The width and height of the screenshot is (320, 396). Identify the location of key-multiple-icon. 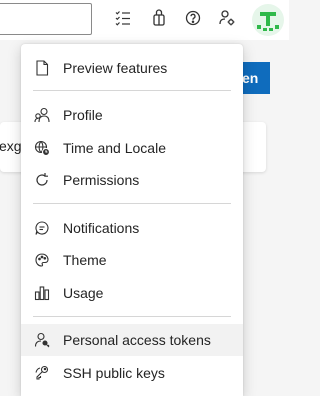
(42, 373).